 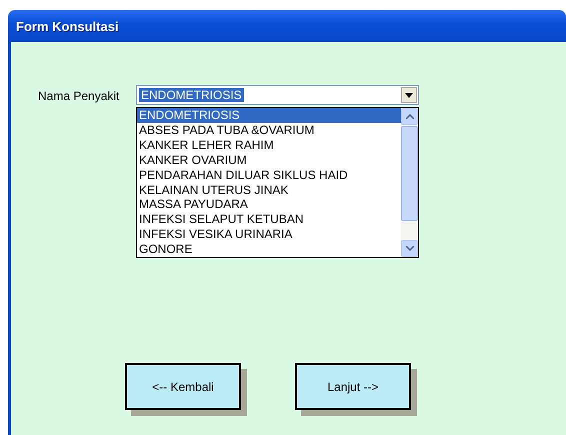 I want to click on scroll-down-icon, so click(x=409, y=248).